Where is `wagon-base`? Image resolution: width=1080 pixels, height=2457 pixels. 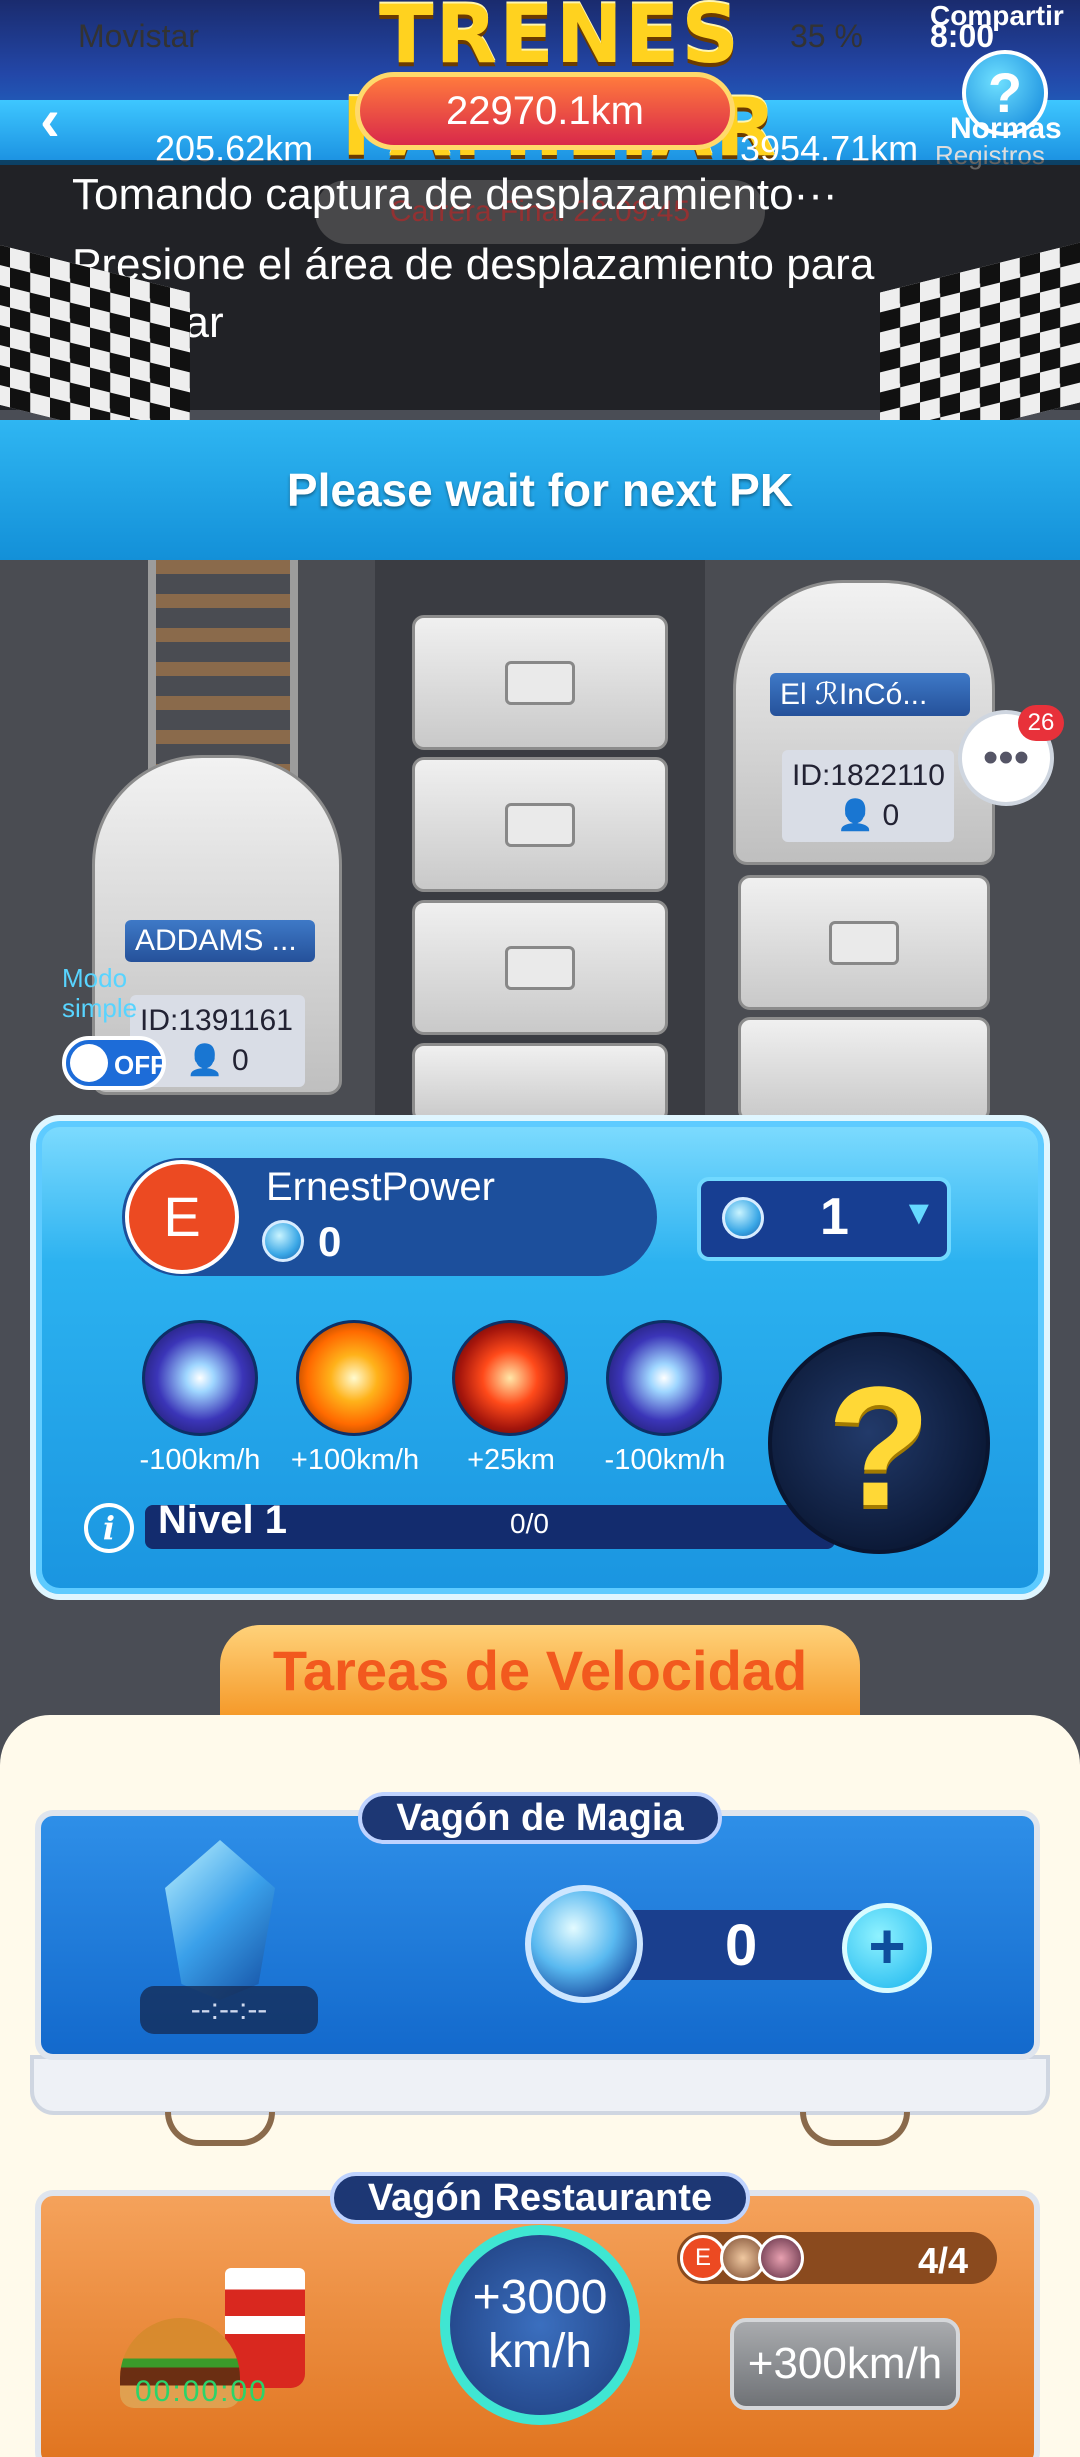 wagon-base is located at coordinates (540, 2085).